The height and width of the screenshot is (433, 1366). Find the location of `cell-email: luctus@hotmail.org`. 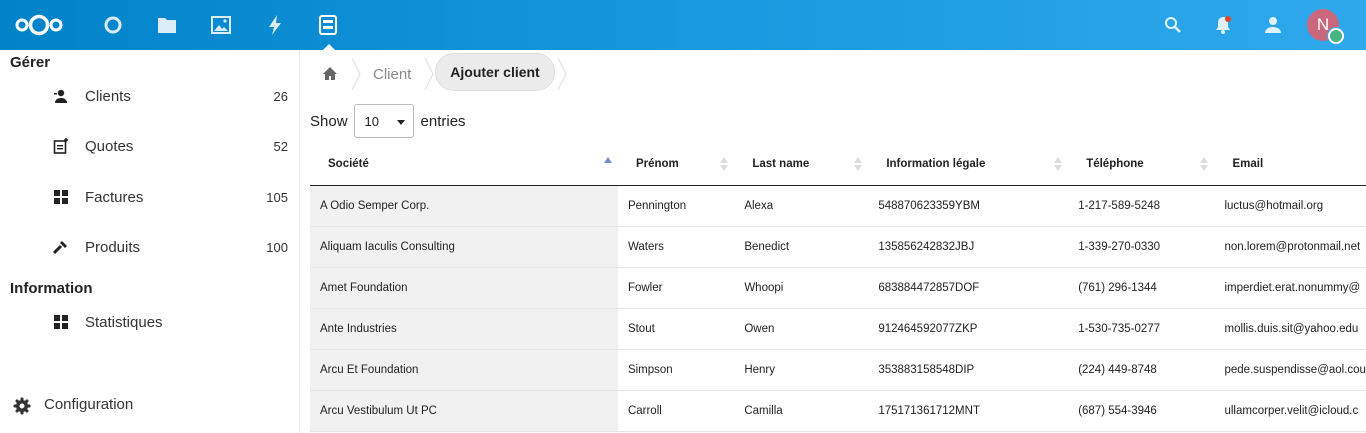

cell-email: luctus@hotmail.org is located at coordinates (1290, 206).